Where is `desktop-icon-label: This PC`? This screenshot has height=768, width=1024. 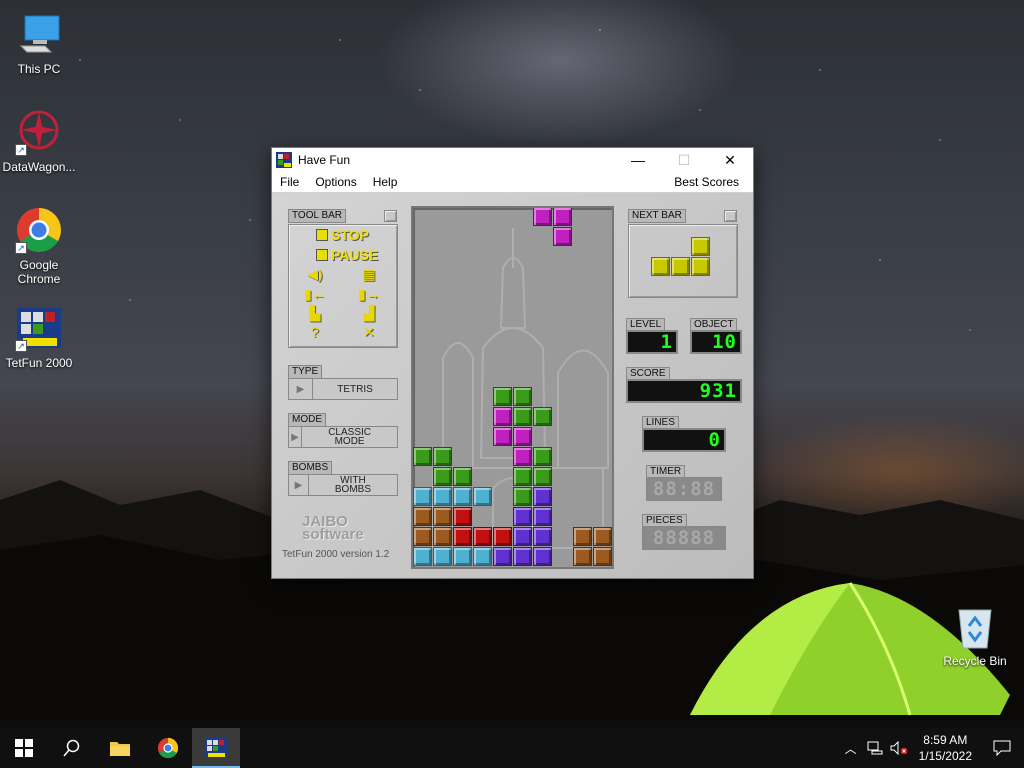 desktop-icon-label: This PC is located at coordinates (39, 69).